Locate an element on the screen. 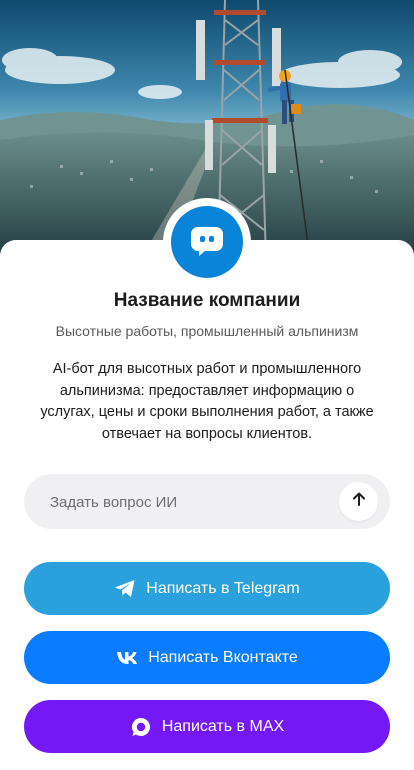 The height and width of the screenshot is (770, 414). send-button is located at coordinates (358, 501).